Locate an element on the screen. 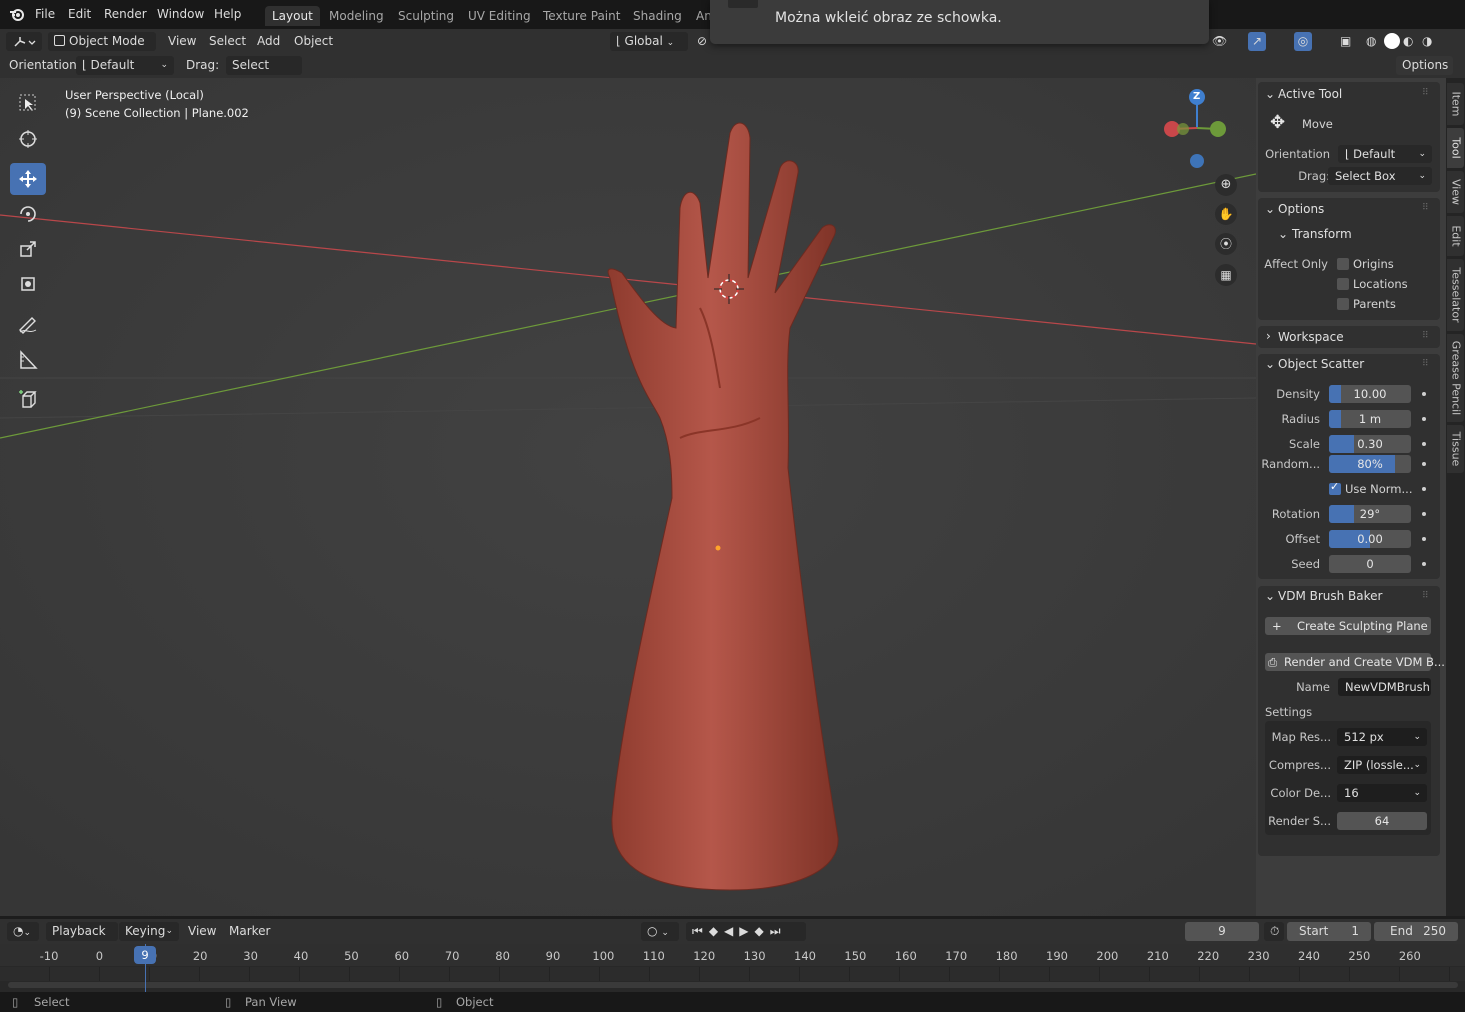 This screenshot has width=1465, height=1012. tab-edit: Edit is located at coordinates (1455, 236).